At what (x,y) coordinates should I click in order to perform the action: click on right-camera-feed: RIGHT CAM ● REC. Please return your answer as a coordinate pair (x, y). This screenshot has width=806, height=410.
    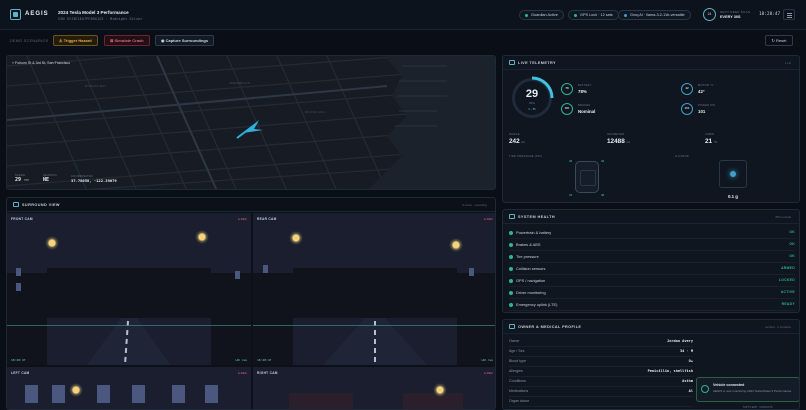
    Looking at the image, I should click on (374, 388).